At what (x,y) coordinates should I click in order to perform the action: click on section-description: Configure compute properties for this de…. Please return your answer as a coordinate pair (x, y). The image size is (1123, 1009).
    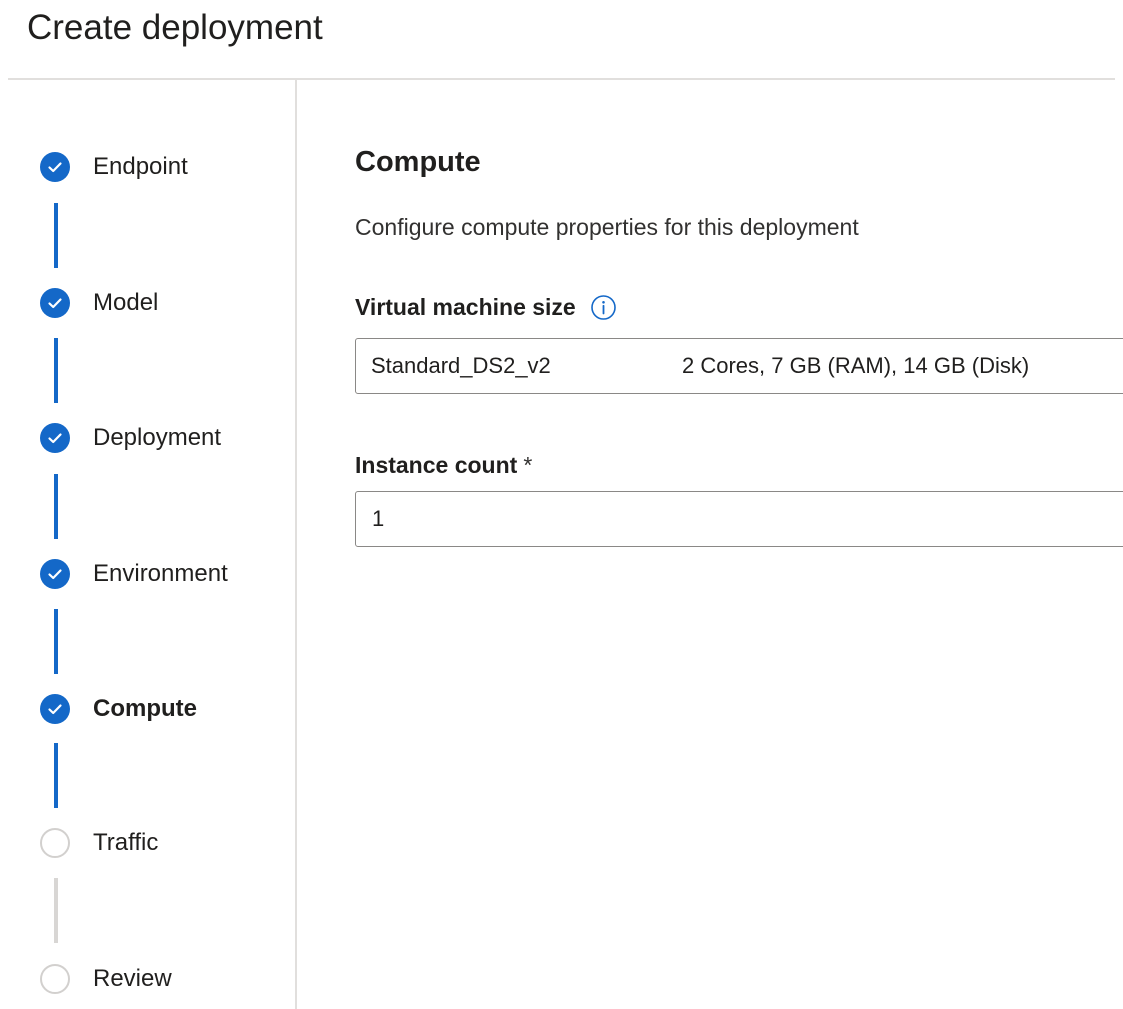
    Looking at the image, I should click on (607, 227).